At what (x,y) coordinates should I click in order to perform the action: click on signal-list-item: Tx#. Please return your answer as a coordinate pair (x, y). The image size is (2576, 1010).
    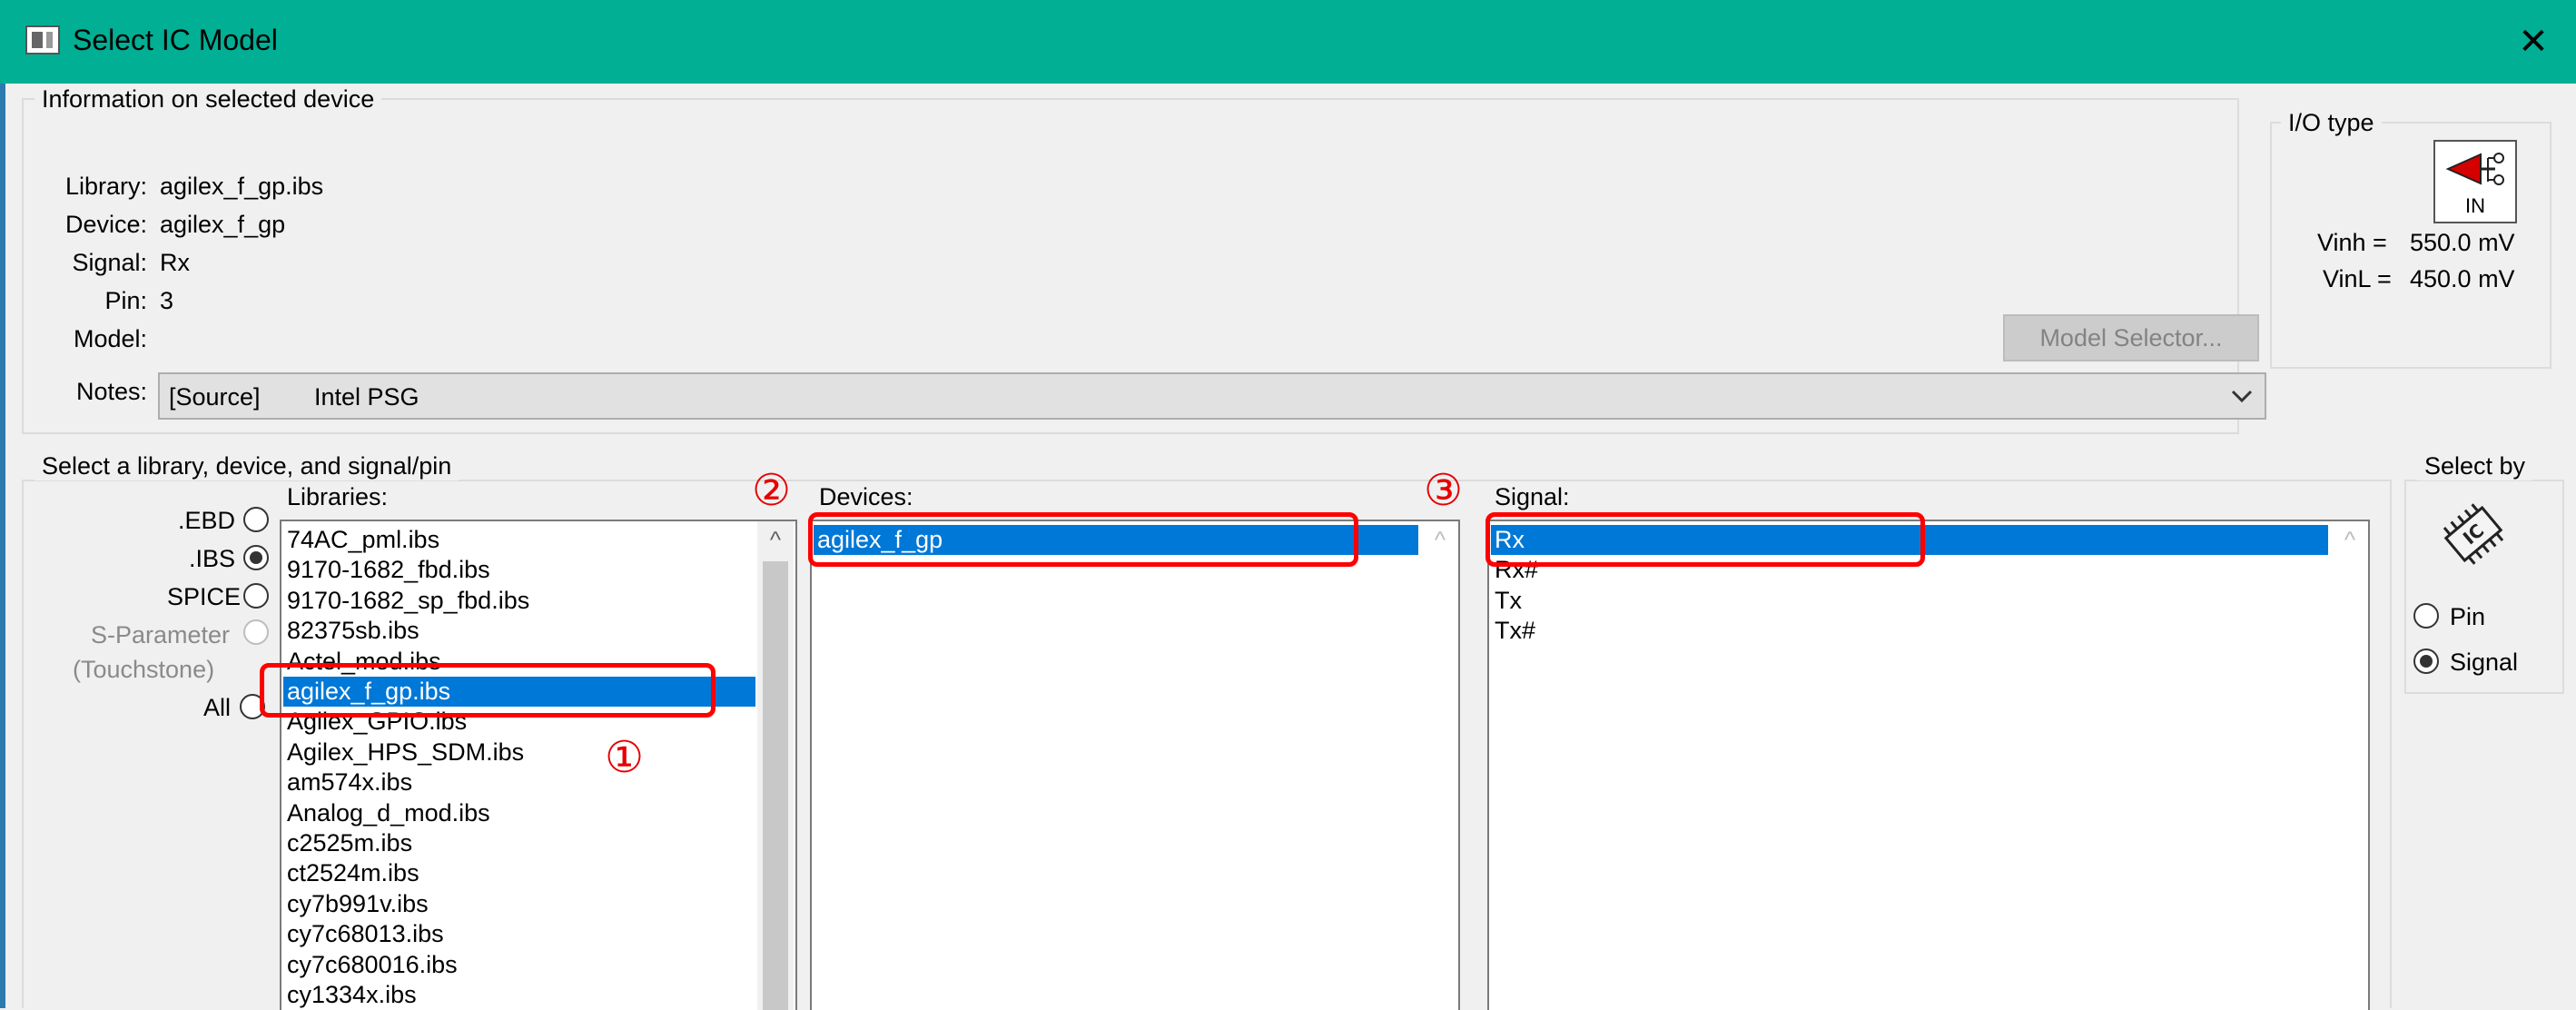
    Looking at the image, I should click on (1515, 631).